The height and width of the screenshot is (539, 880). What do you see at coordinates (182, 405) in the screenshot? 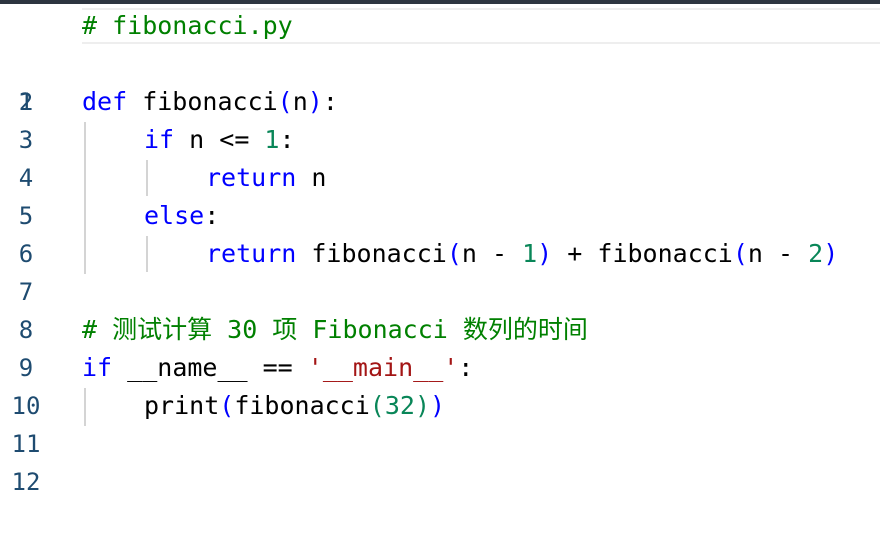
I see `function-token: print` at bounding box center [182, 405].